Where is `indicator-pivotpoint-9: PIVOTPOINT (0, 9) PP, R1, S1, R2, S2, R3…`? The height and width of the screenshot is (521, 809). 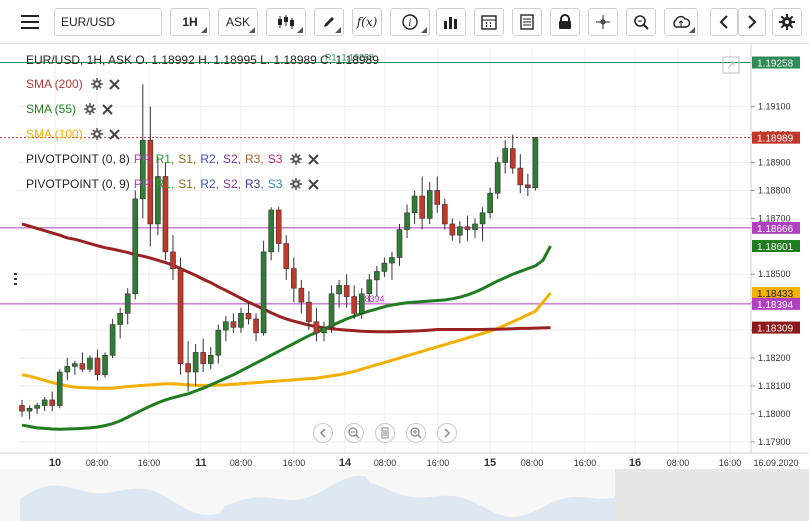
indicator-pivotpoint-9: PIVOTPOINT (0, 9) PP, R1, S1, R2, S2, R3… is located at coordinates (173, 184).